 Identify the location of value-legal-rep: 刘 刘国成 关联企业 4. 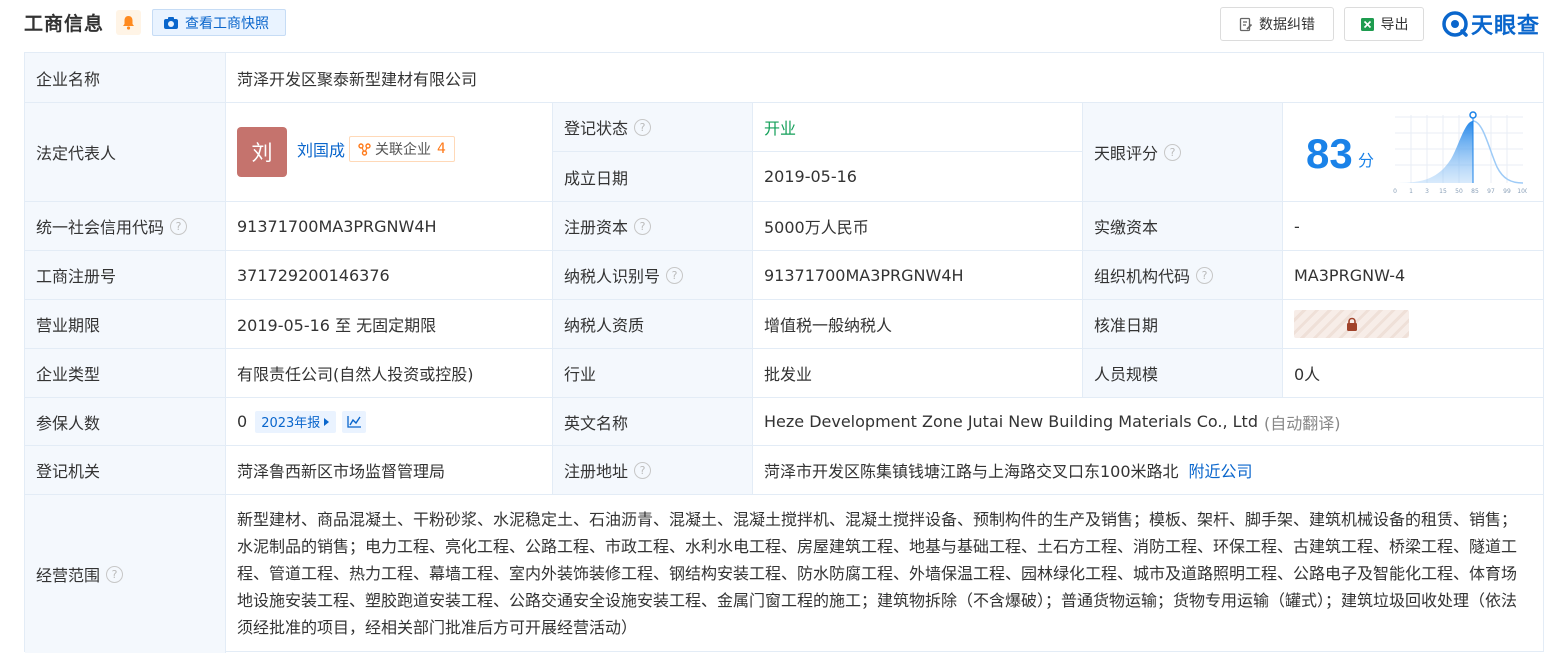
(389, 152).